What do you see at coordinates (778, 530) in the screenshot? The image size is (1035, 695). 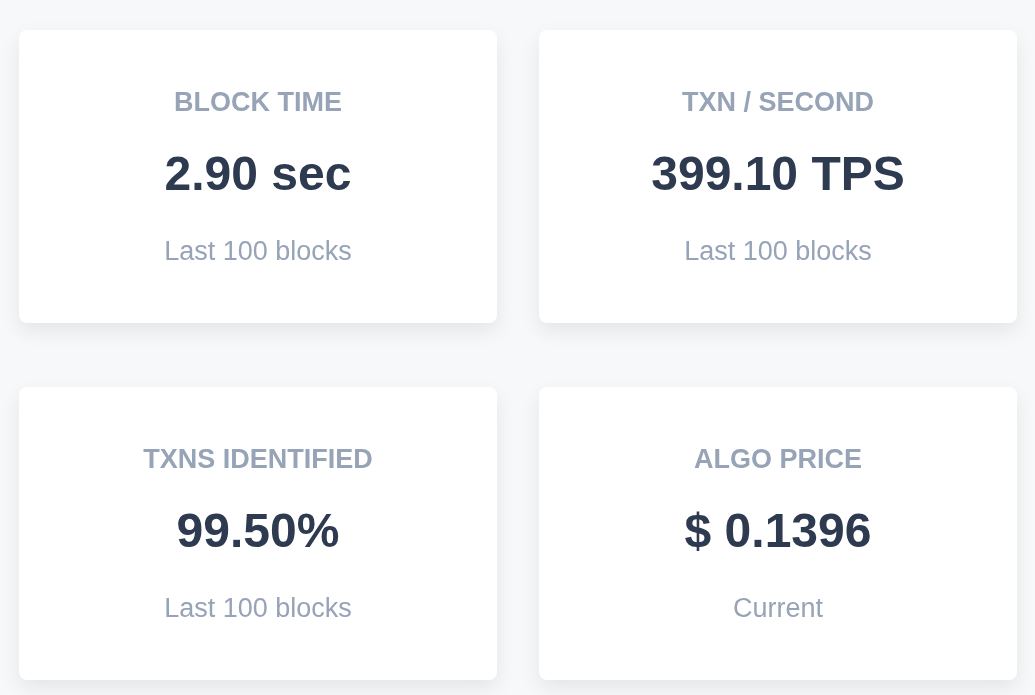 I see `stat-value: $ 0.1396` at bounding box center [778, 530].